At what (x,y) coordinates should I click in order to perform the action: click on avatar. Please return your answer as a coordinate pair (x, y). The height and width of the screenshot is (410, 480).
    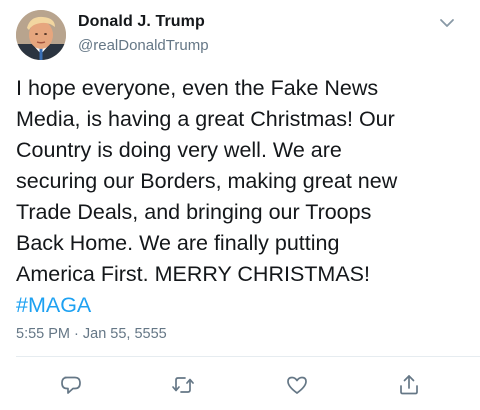
    Looking at the image, I should click on (41, 35).